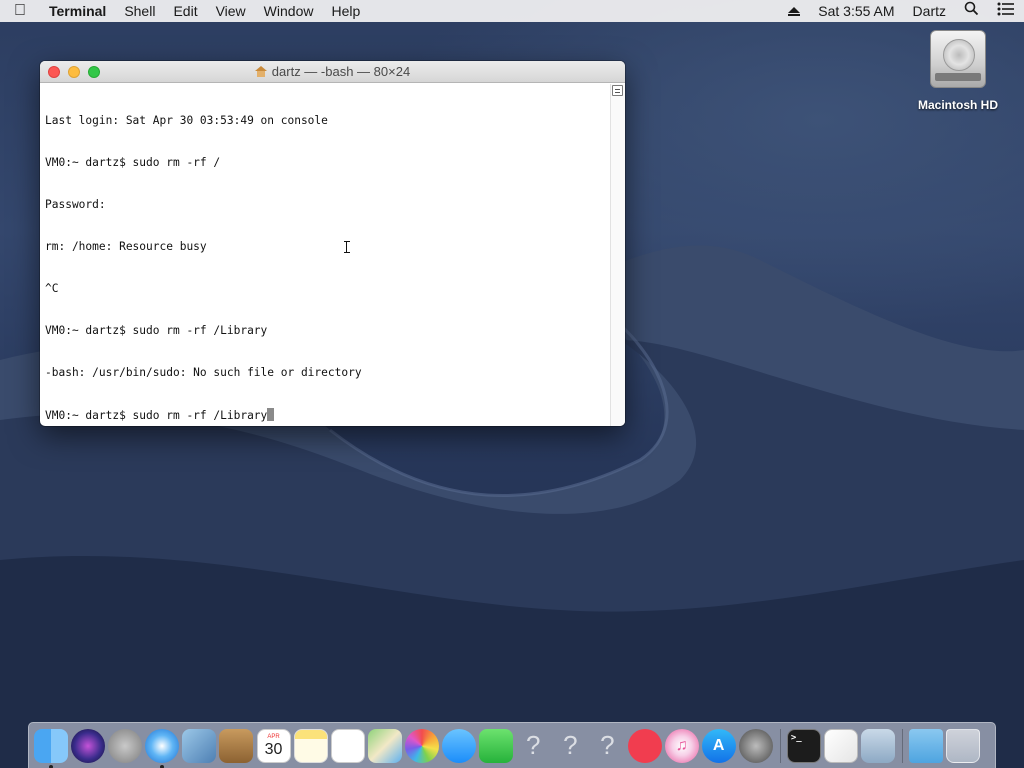 The image size is (1024, 768). What do you see at coordinates (617, 90) in the screenshot?
I see `split-pane-icon` at bounding box center [617, 90].